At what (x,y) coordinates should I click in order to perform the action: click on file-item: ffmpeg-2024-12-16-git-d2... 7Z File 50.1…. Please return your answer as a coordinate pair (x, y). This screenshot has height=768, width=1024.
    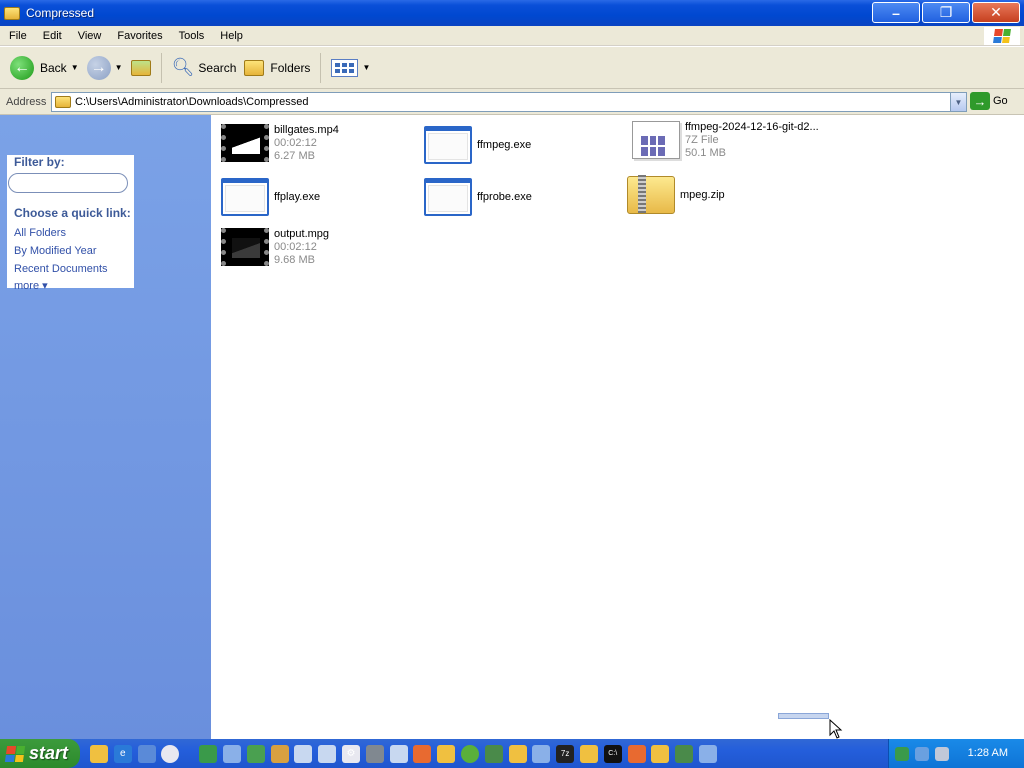
    Looking at the image, I should click on (723, 140).